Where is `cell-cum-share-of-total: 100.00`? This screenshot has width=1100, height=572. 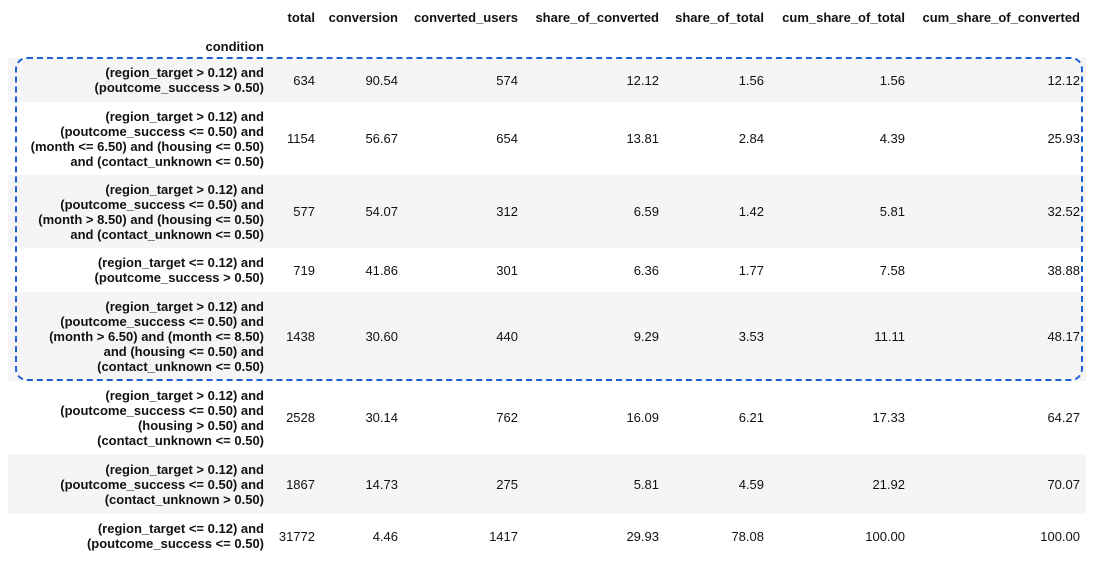 cell-cum-share-of-total: 100.00 is located at coordinates (885, 536).